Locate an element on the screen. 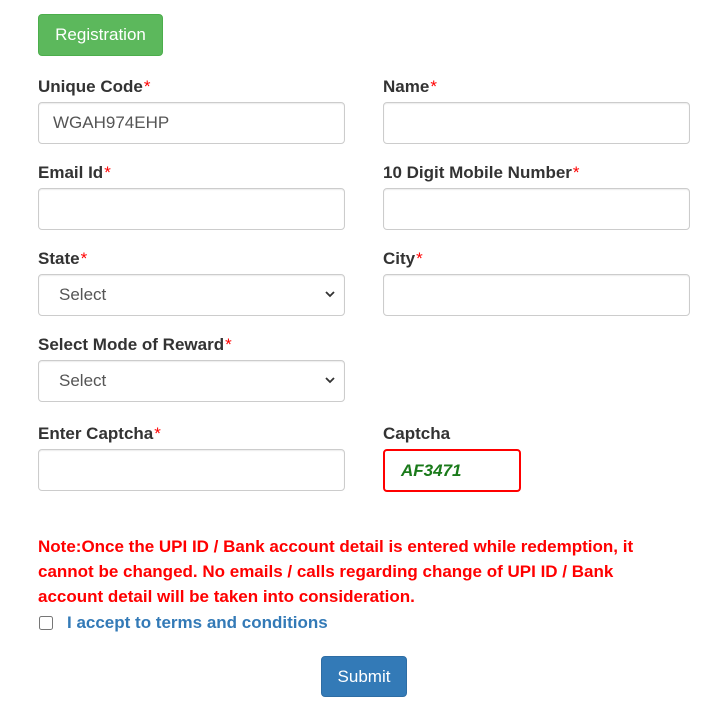 The height and width of the screenshot is (715, 712). state-field: State* Select is located at coordinates (191, 282).